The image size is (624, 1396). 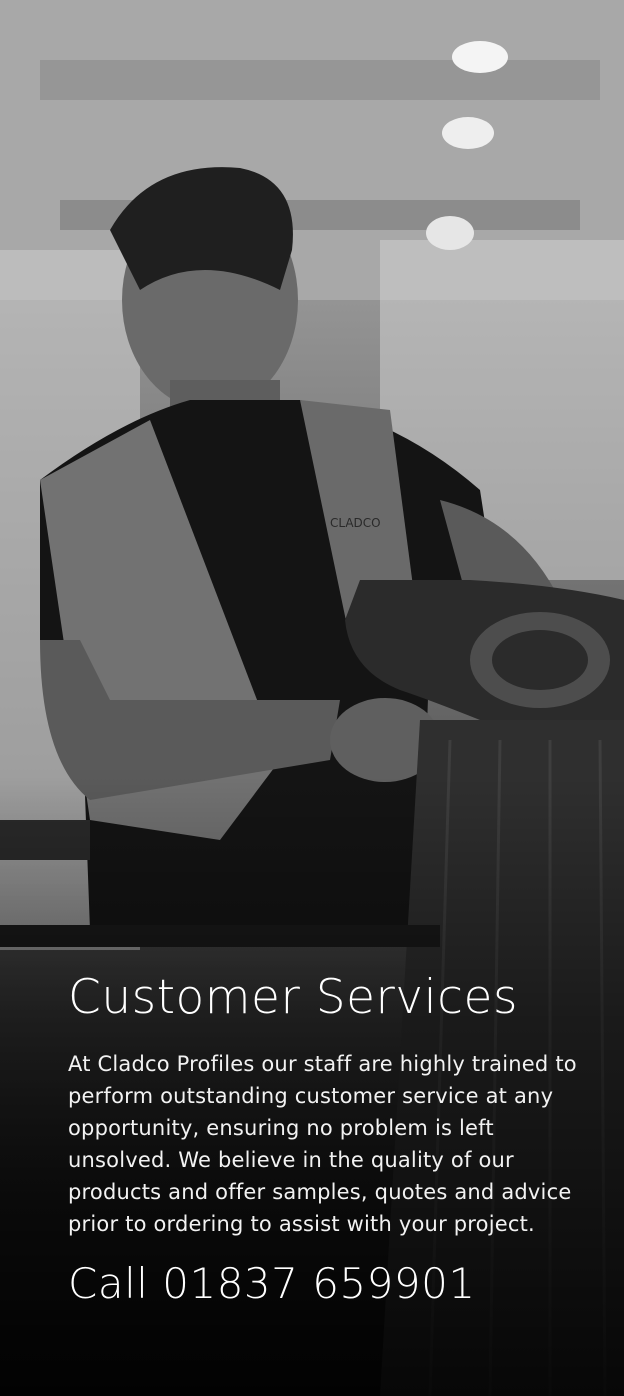 What do you see at coordinates (355, 523) in the screenshot?
I see `svg-text: CLADCO` at bounding box center [355, 523].